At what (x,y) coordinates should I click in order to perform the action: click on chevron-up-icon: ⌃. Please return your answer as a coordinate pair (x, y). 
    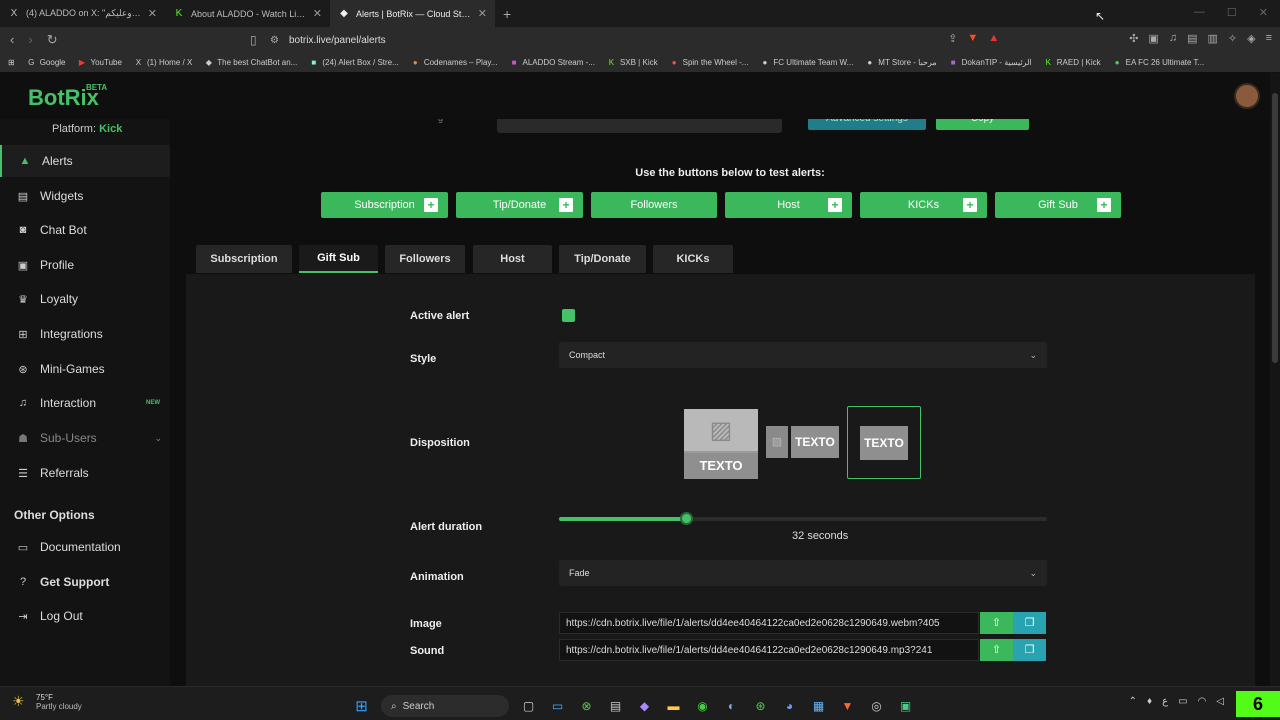
    Looking at the image, I should click on (1133, 701).